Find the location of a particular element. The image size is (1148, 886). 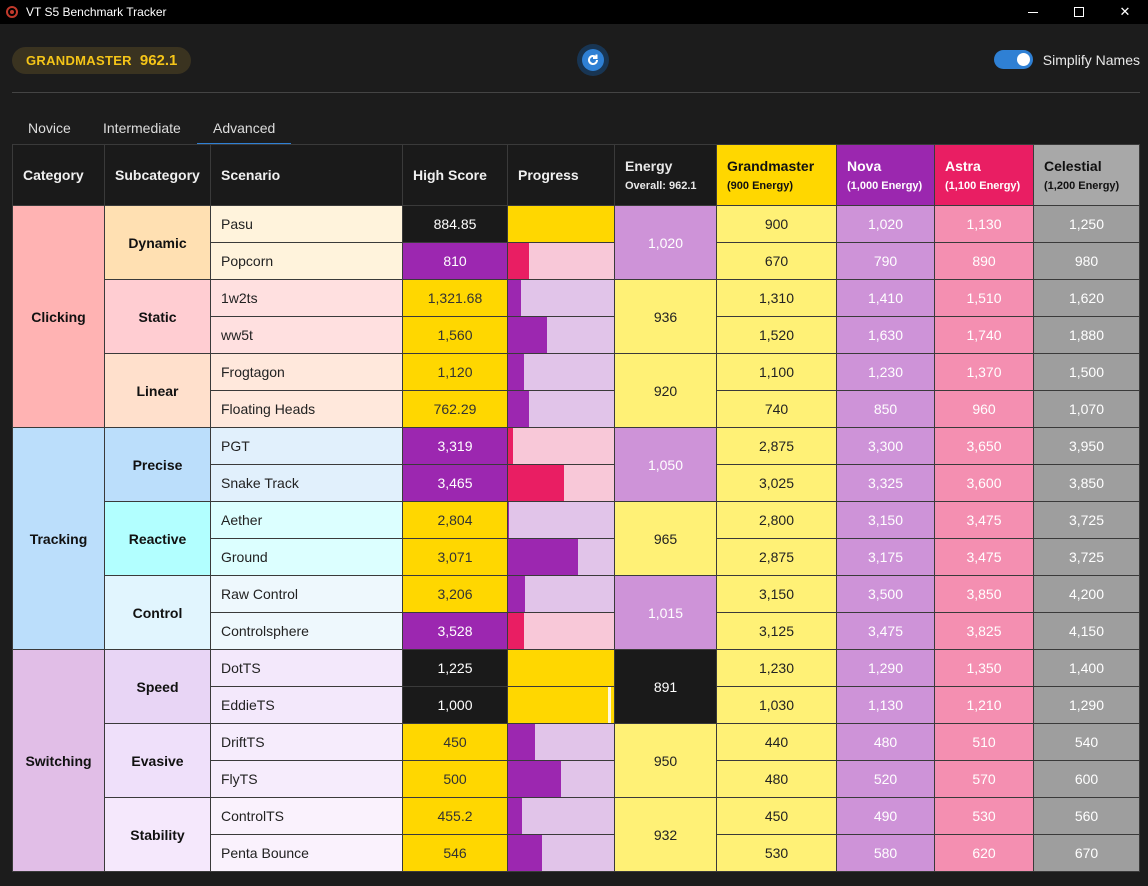

energy-title: Energy is located at coordinates (649, 166).